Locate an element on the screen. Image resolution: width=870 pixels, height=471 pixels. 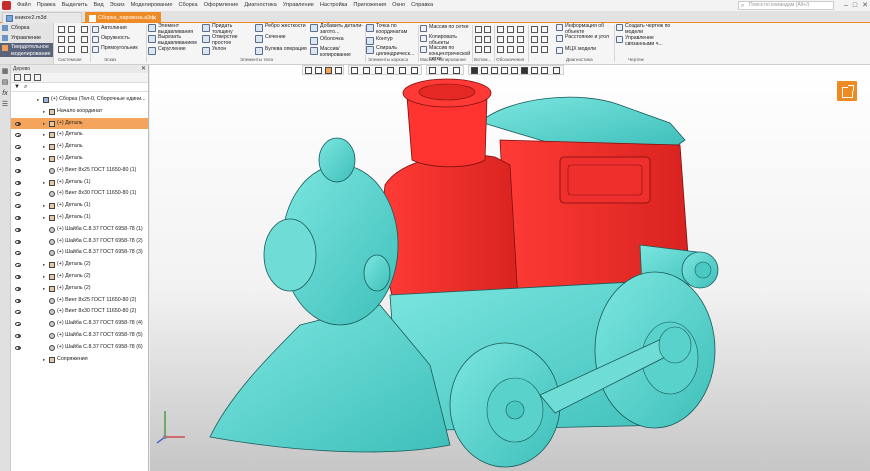
fillet-button: Скругление is located at coordinates (176, 50).